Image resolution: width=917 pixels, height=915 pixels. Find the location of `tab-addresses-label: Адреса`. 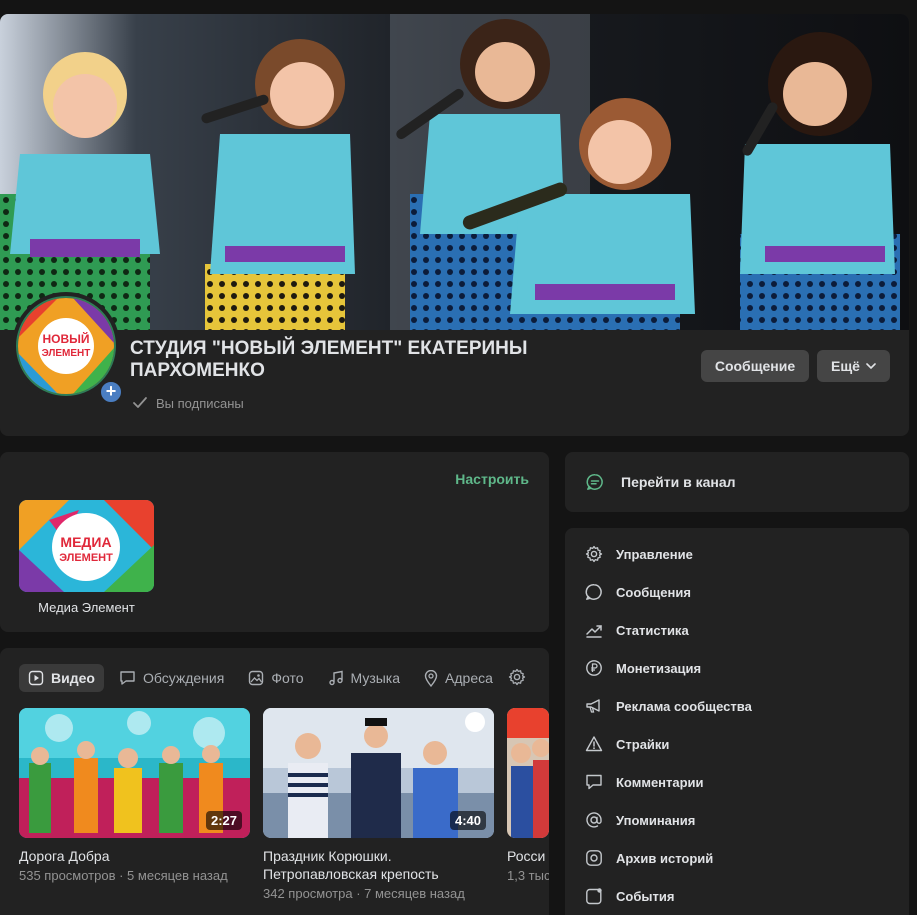

tab-addresses-label: Адреса is located at coordinates (469, 678).